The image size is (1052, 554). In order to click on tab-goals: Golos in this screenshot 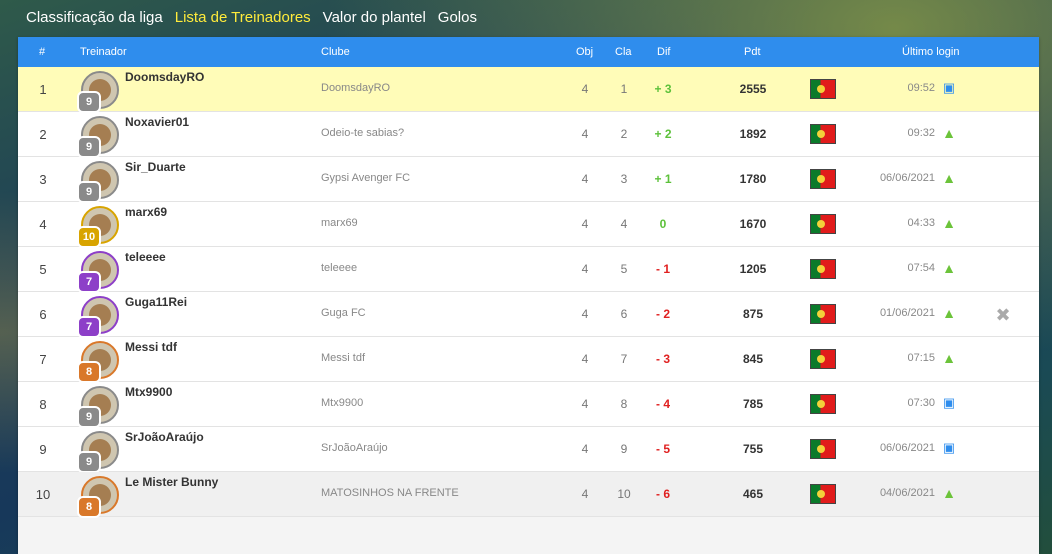, I will do `click(457, 18)`.